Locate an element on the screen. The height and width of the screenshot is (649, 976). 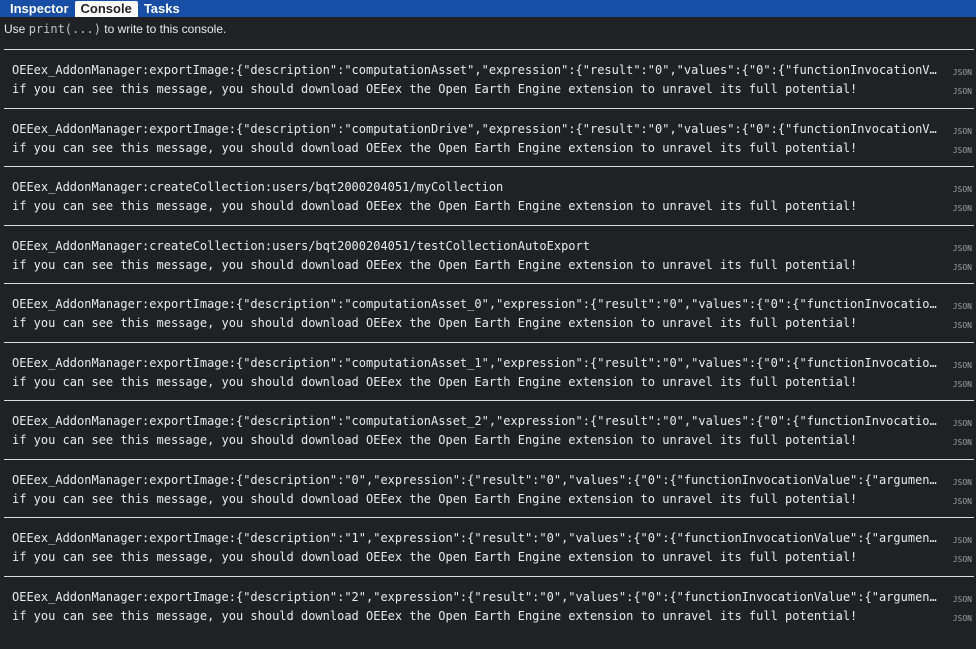
tab-inspector: Inspector is located at coordinates (39, 8).